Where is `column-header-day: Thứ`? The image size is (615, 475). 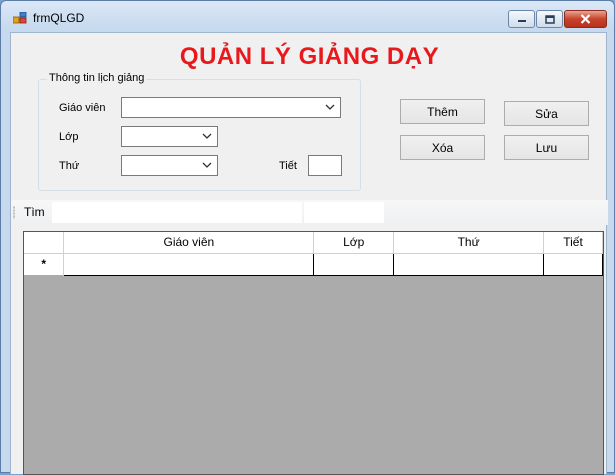 column-header-day: Thứ is located at coordinates (469, 243).